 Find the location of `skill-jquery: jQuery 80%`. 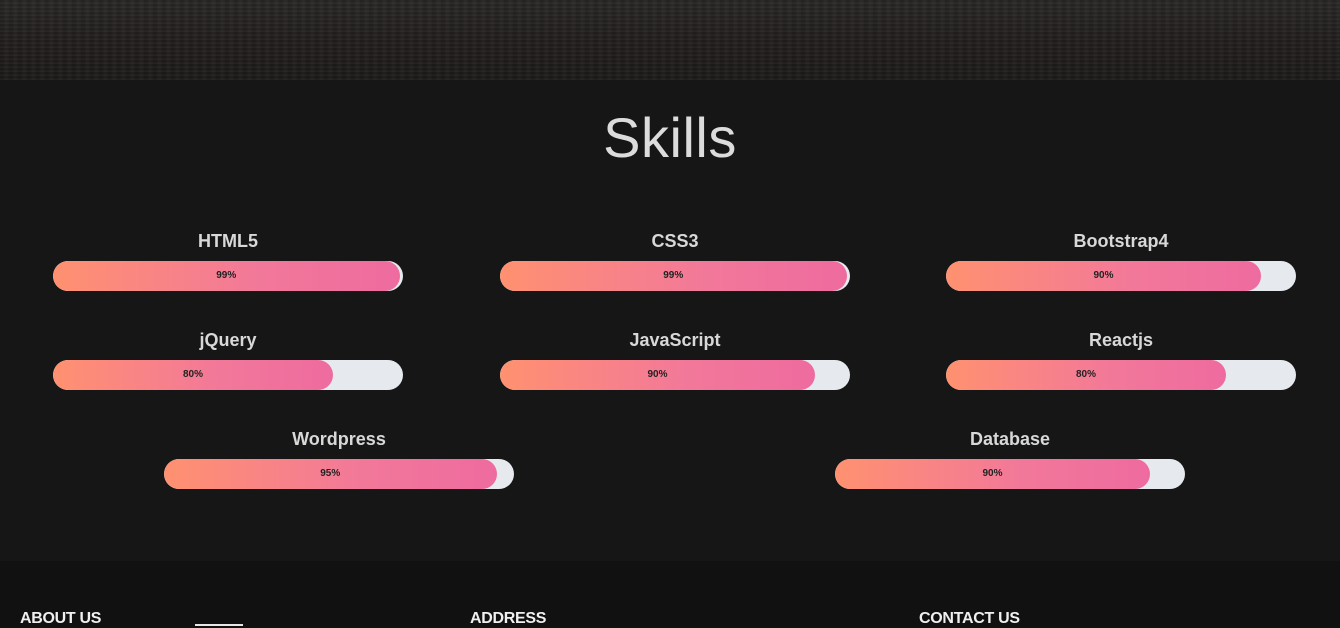

skill-jquery: jQuery 80% is located at coordinates (228, 361).